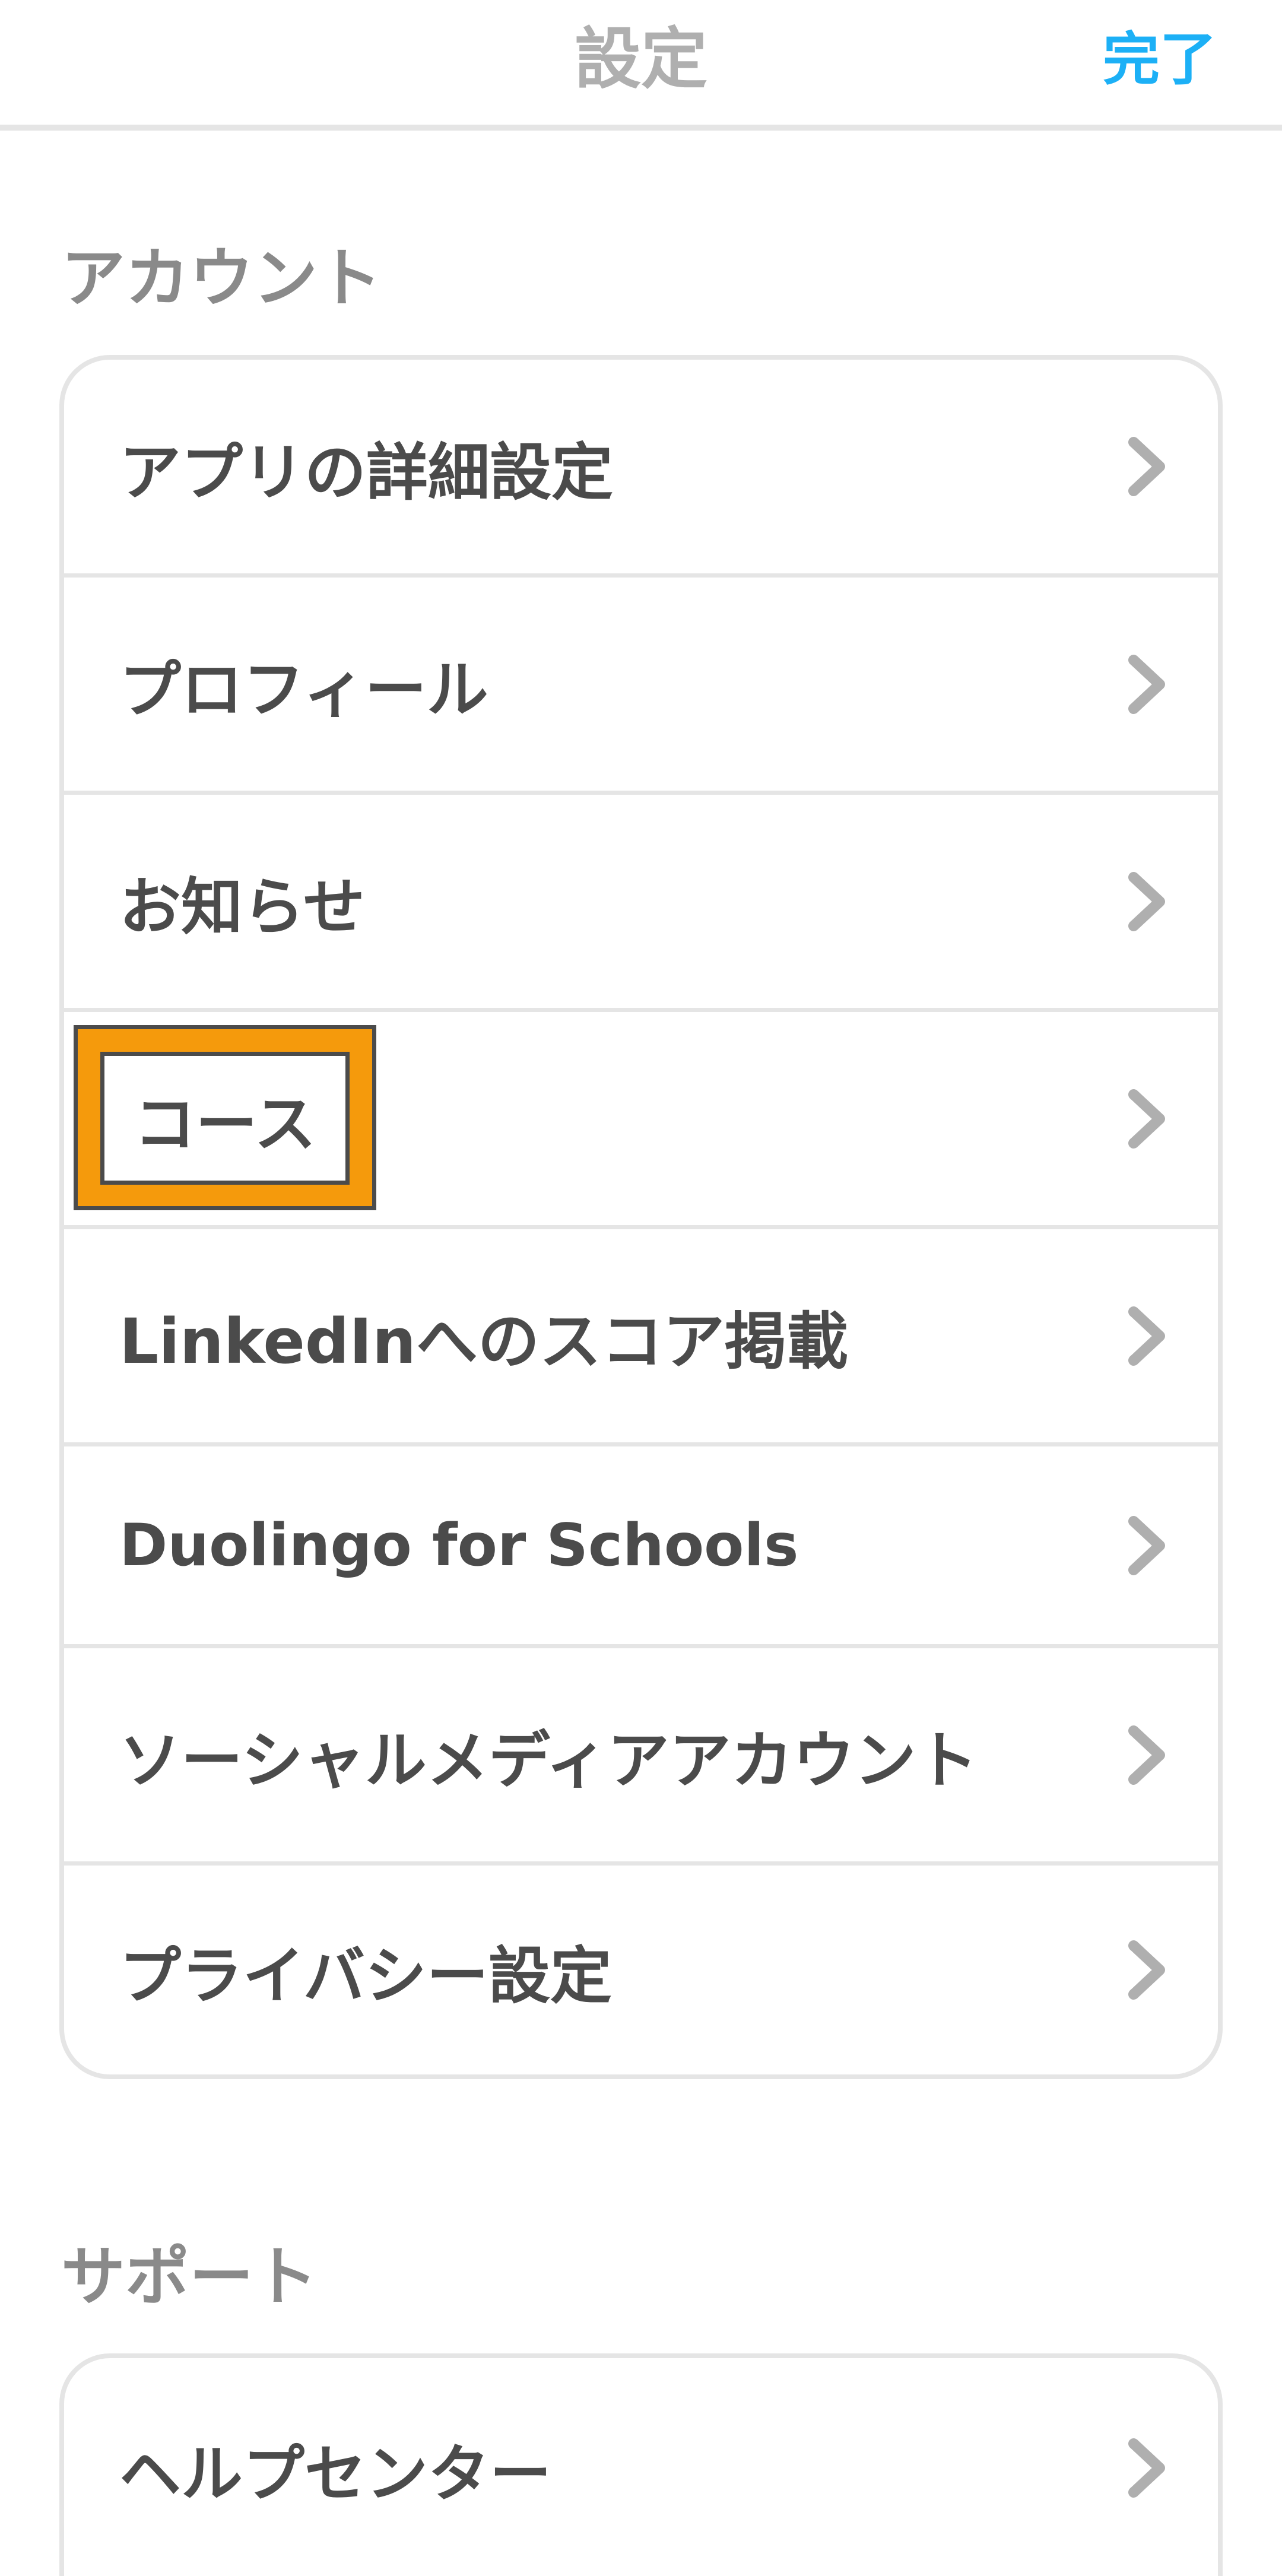 Image resolution: width=1282 pixels, height=2576 pixels. What do you see at coordinates (641, 469) in the screenshot?
I see `settings-item-app-details: アプリの詳細設定` at bounding box center [641, 469].